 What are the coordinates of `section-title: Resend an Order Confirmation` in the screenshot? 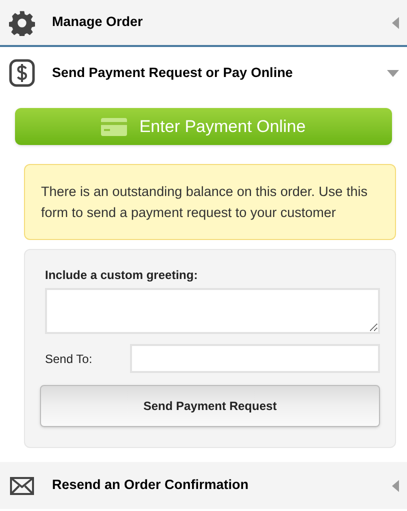 It's located at (151, 485).